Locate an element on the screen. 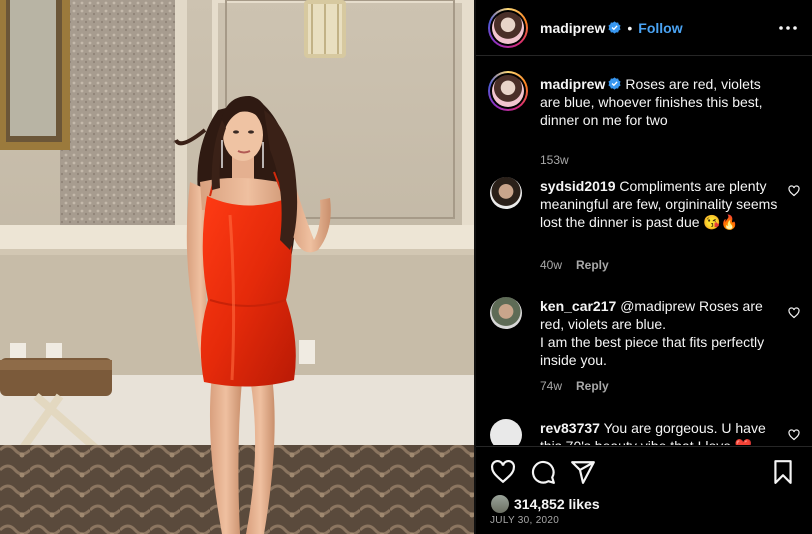 The width and height of the screenshot is (812, 534). post-header: madiprew • Follow is located at coordinates (644, 28).